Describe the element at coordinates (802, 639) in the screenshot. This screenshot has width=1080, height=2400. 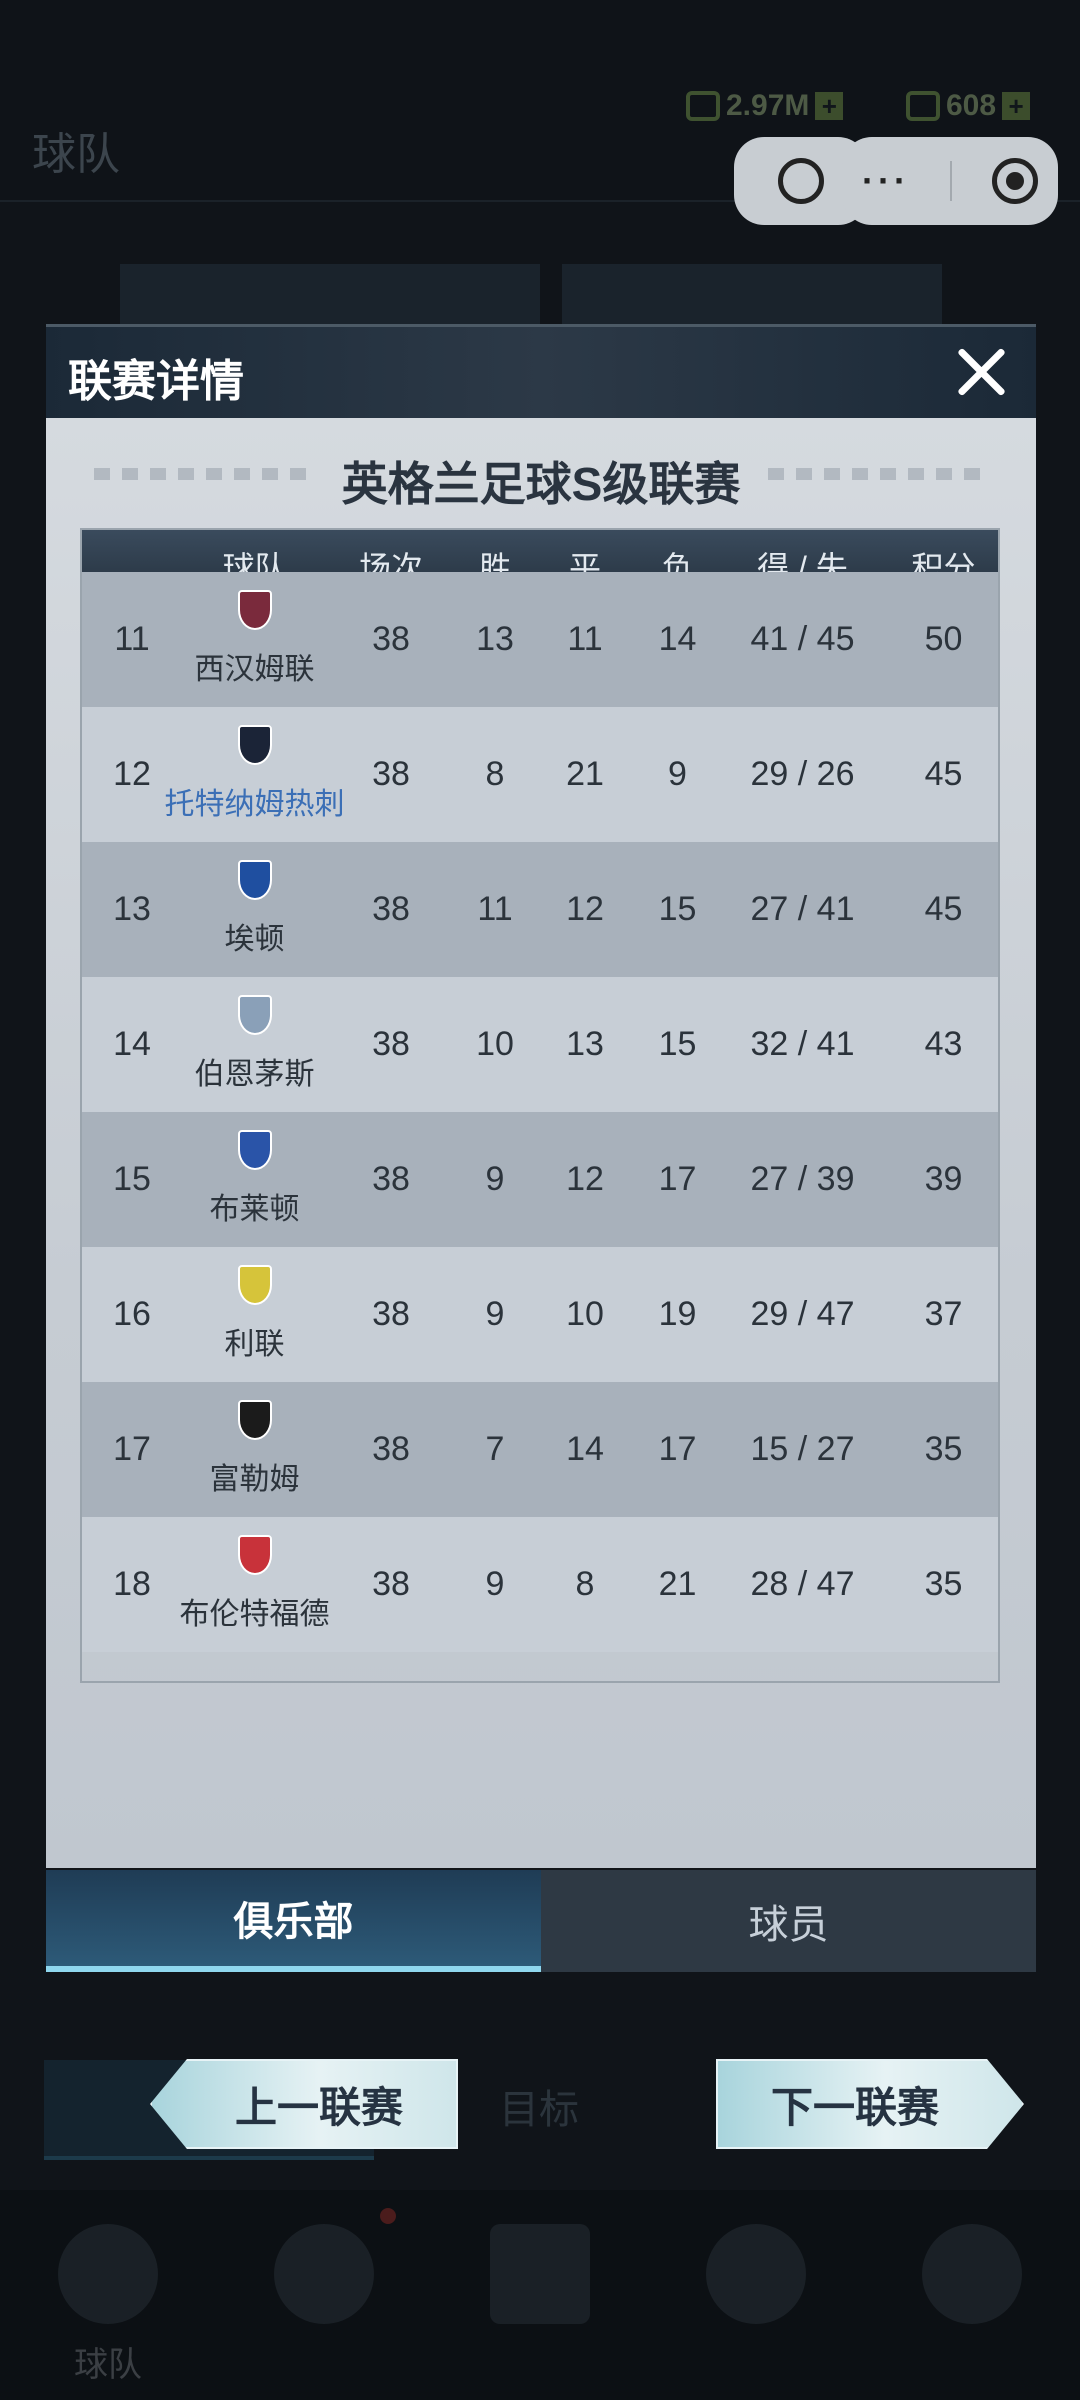
I see `goals-cell: 41 / 45` at that location.